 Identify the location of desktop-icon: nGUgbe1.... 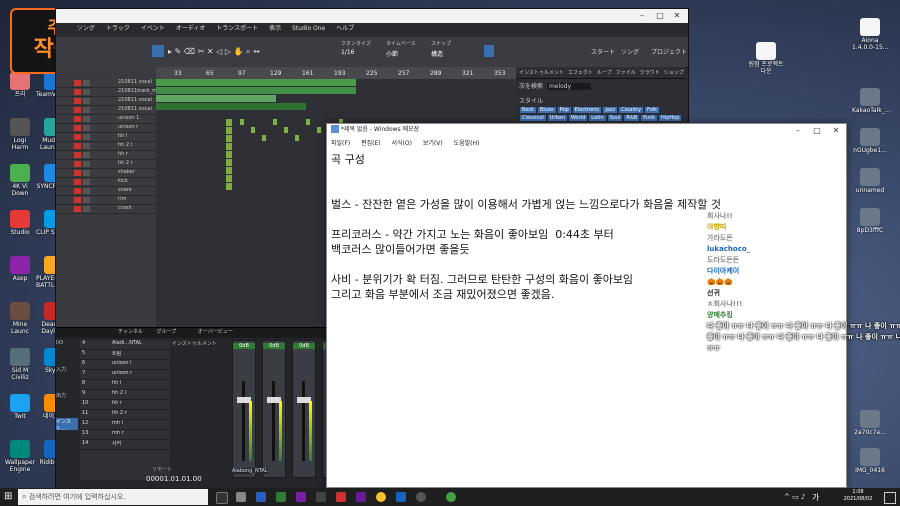
(870, 141).